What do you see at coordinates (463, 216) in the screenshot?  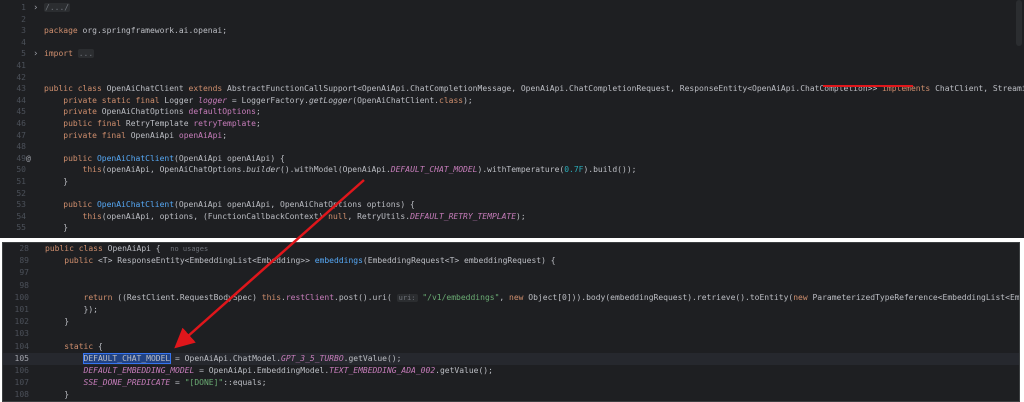 I see `code-token: DEFAULT_RETRY_TEMPLATE` at bounding box center [463, 216].